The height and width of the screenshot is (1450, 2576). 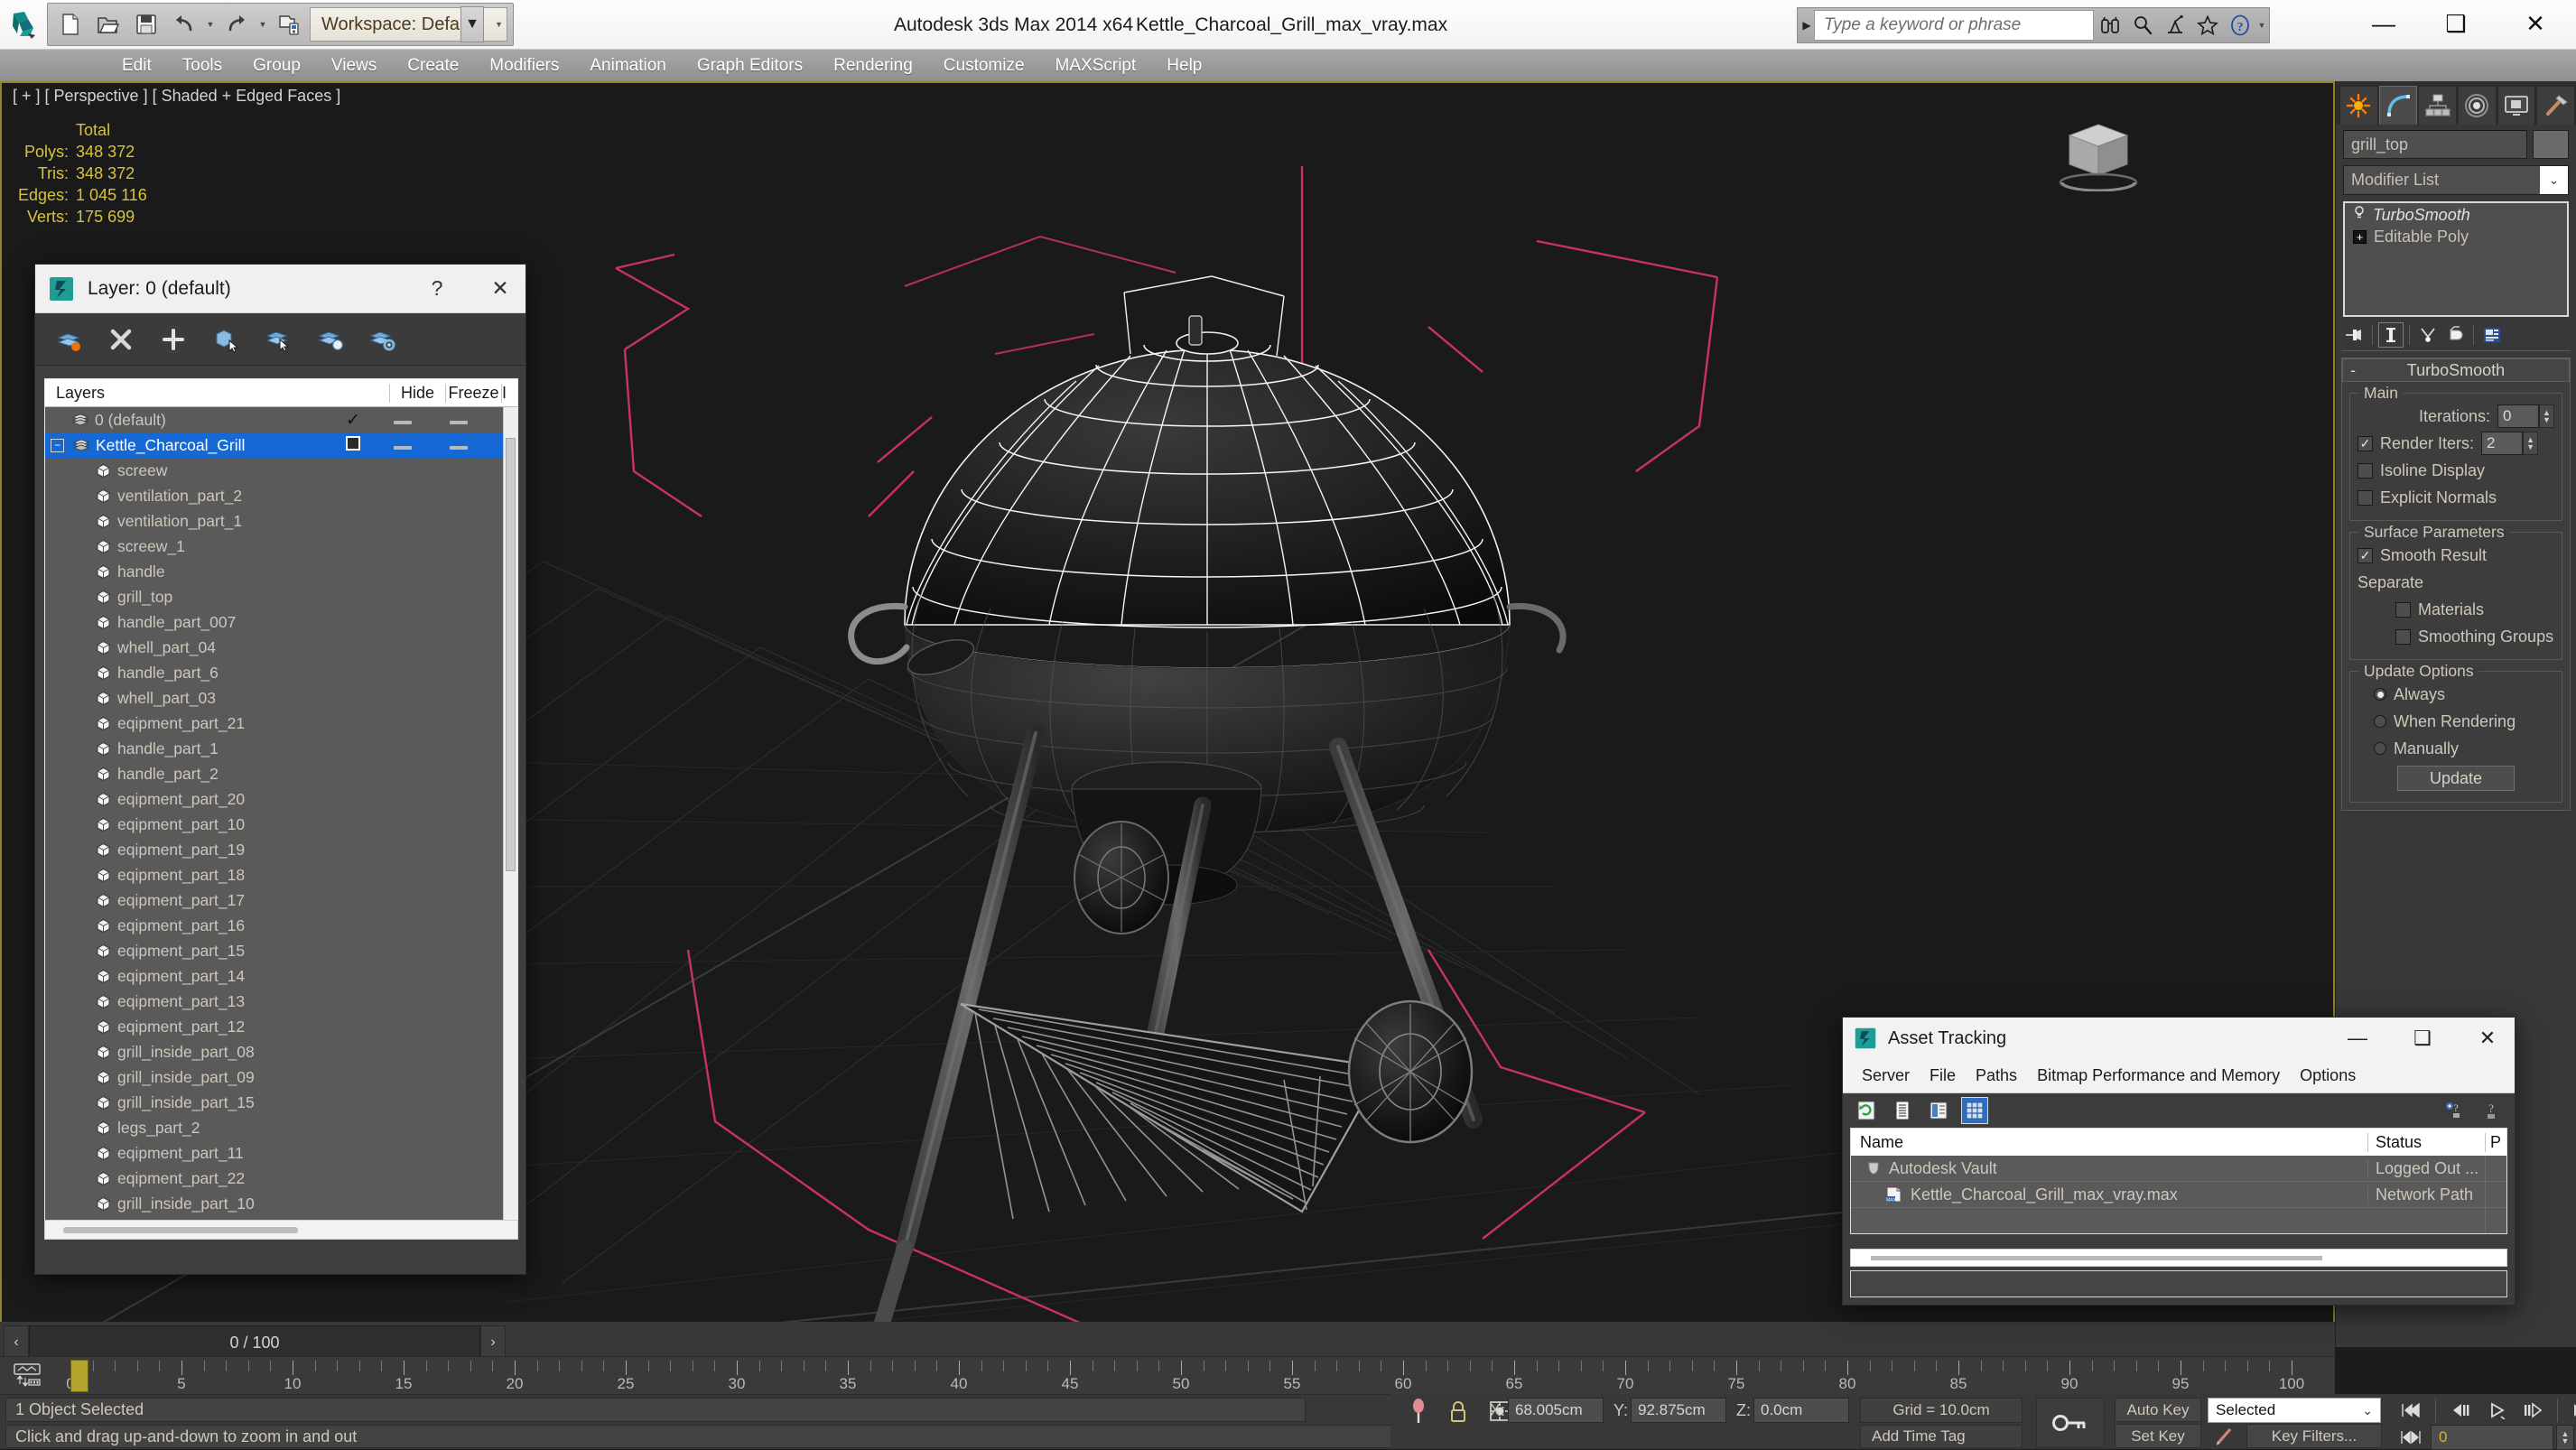 What do you see at coordinates (1458, 1414) in the screenshot?
I see `lock-icon` at bounding box center [1458, 1414].